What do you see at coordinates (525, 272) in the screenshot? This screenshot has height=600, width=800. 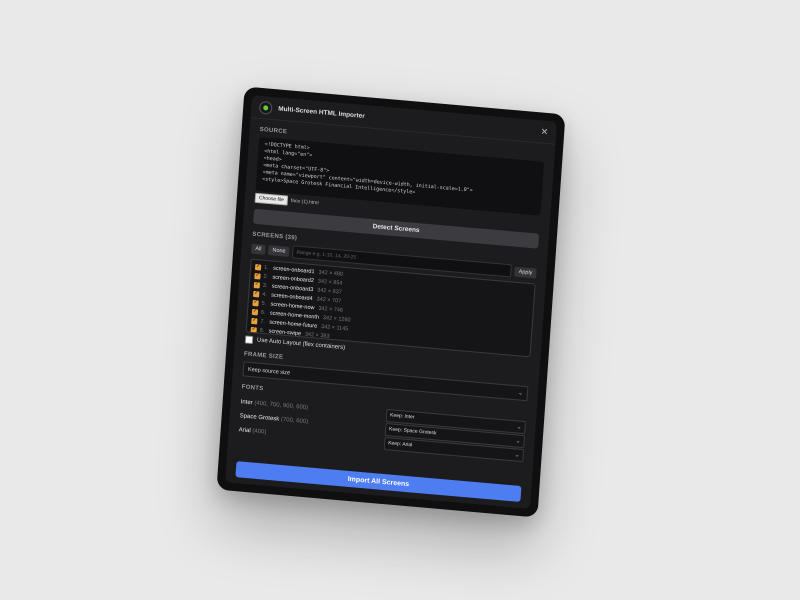 I see `apply-range-button: Apply` at bounding box center [525, 272].